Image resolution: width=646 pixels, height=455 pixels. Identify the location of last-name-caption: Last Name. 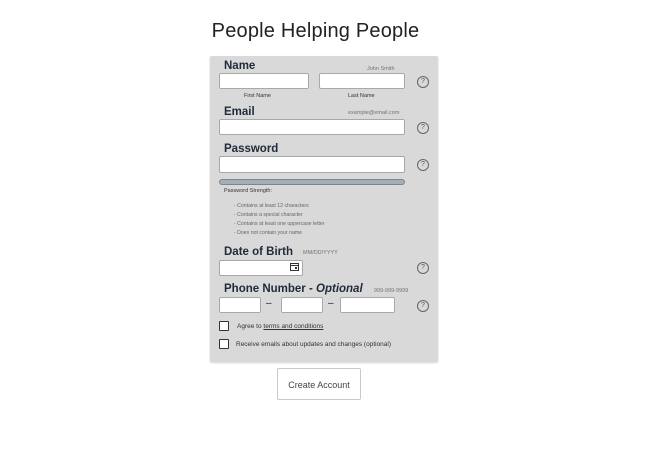
(361, 96).